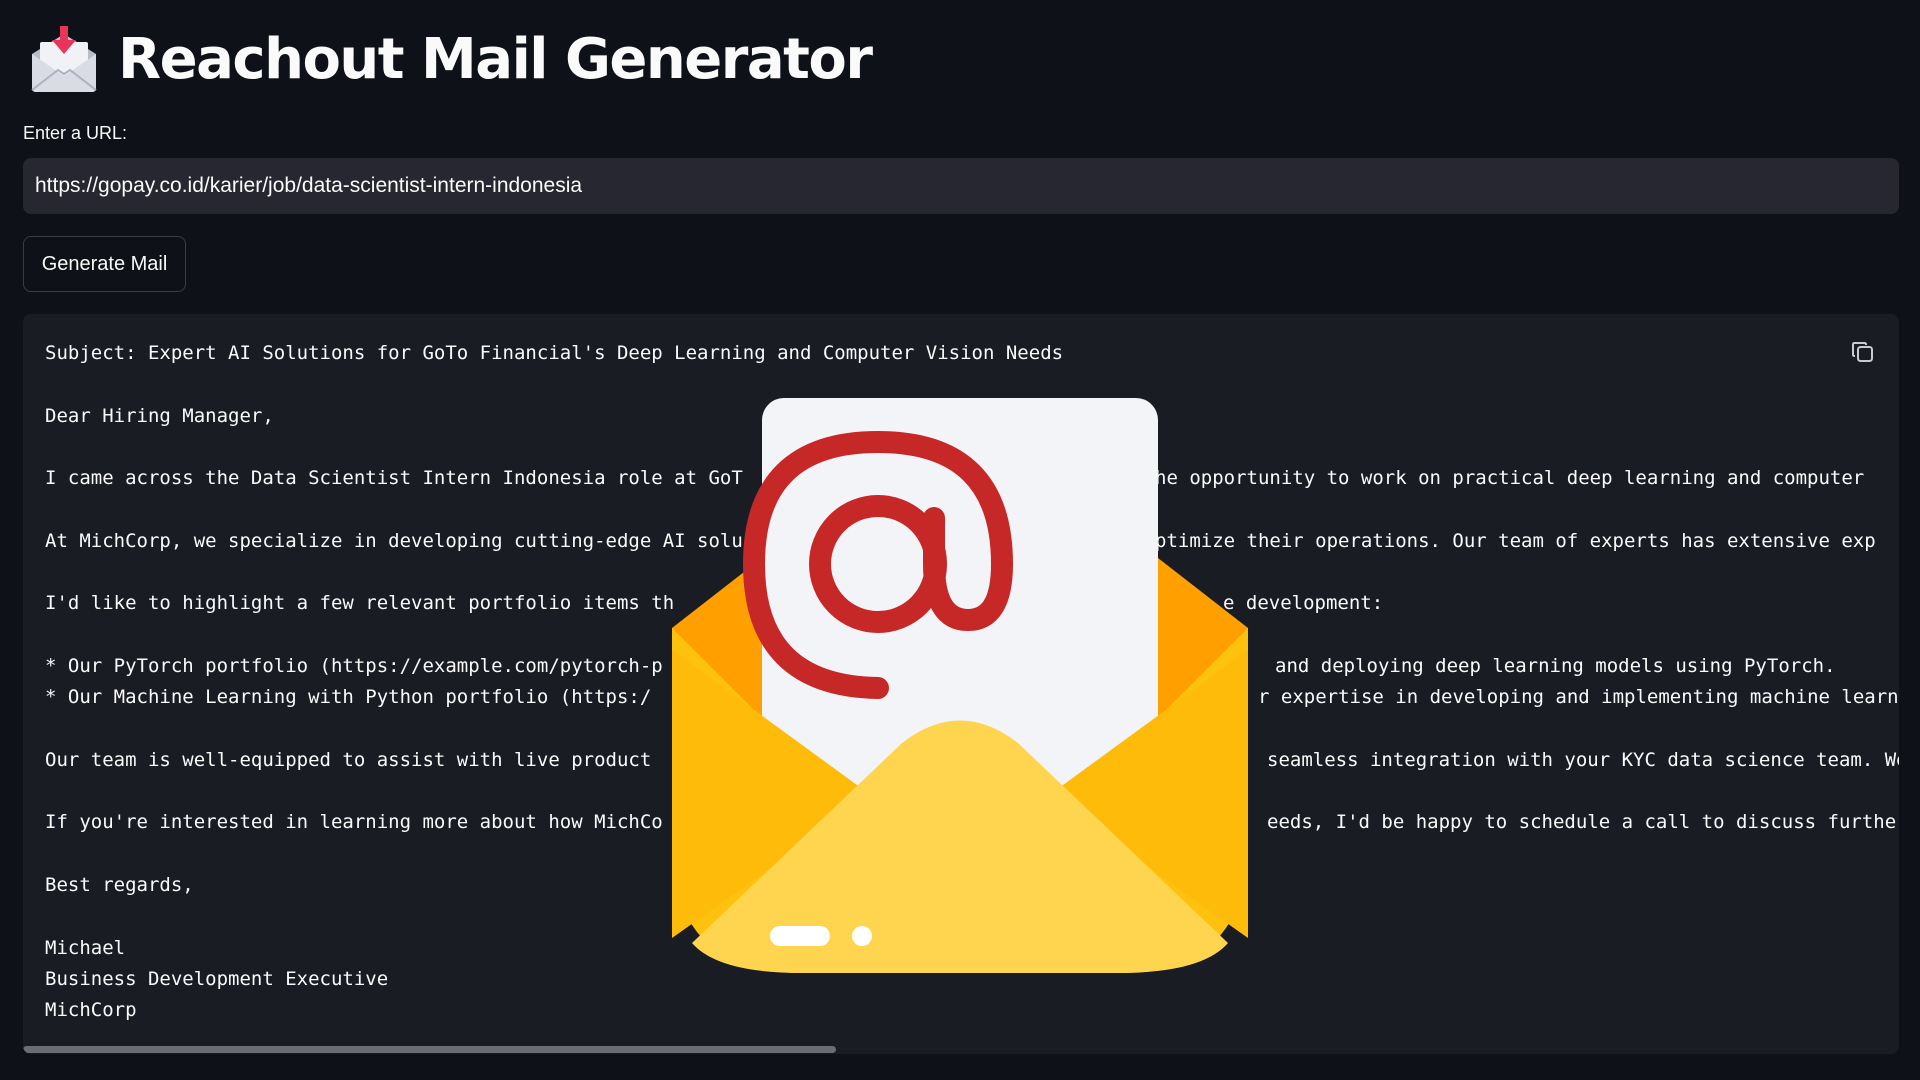  What do you see at coordinates (159, 415) in the screenshot?
I see `email-line: Dear Hiring Manager,` at bounding box center [159, 415].